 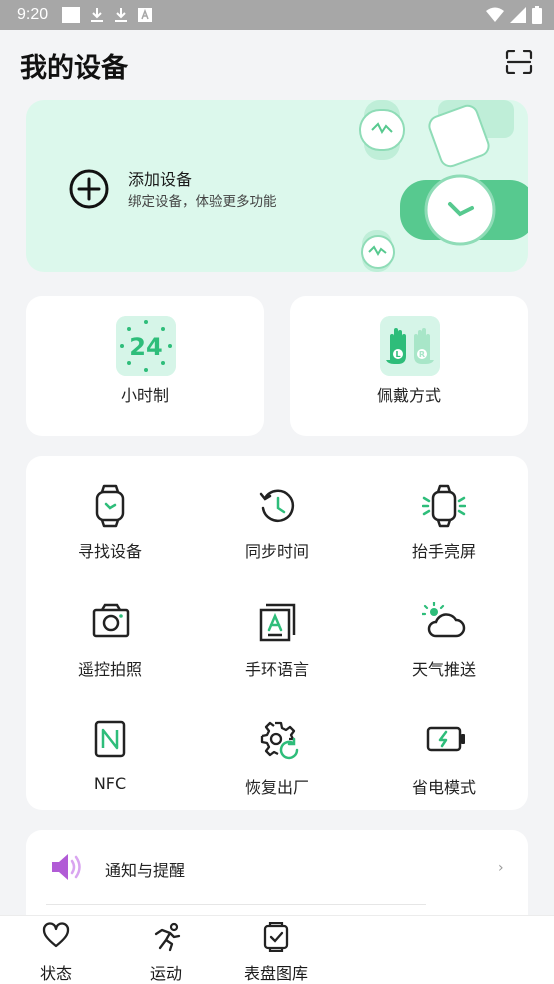 I want to click on band-language-item: 手环语言, so click(x=277, y=639).